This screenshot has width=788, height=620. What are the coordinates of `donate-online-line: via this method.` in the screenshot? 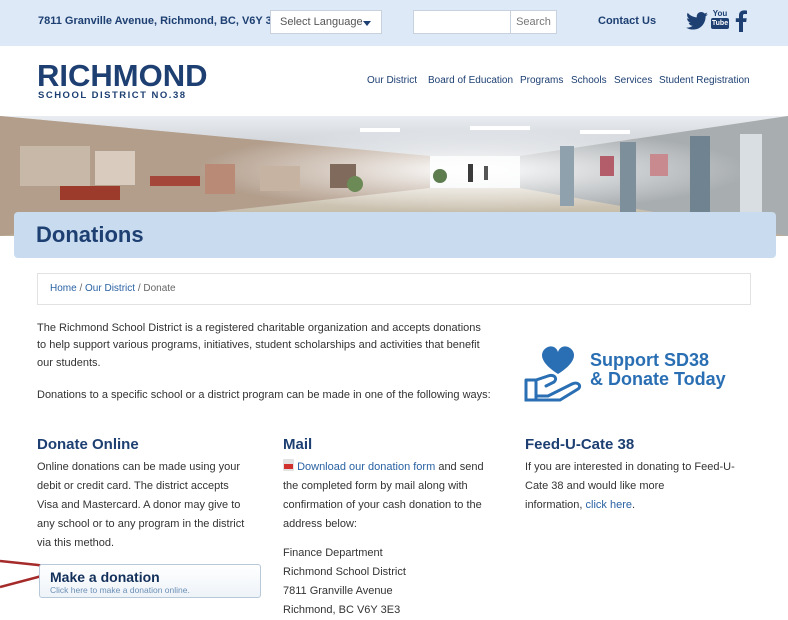 It's located at (76, 543).